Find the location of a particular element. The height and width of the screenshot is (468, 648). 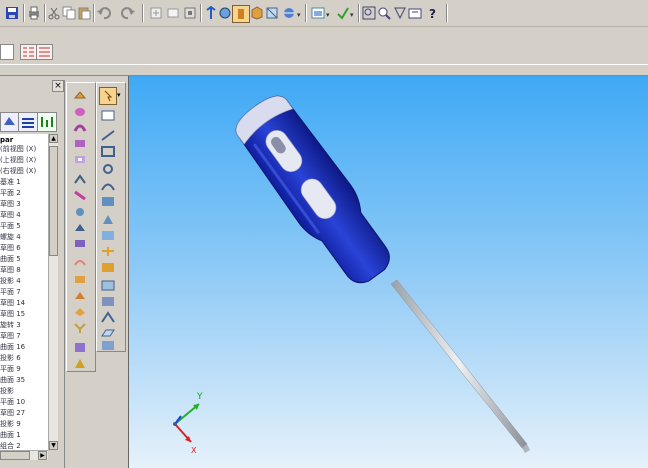

tree-item: 螺旋 4 is located at coordinates (10, 237).